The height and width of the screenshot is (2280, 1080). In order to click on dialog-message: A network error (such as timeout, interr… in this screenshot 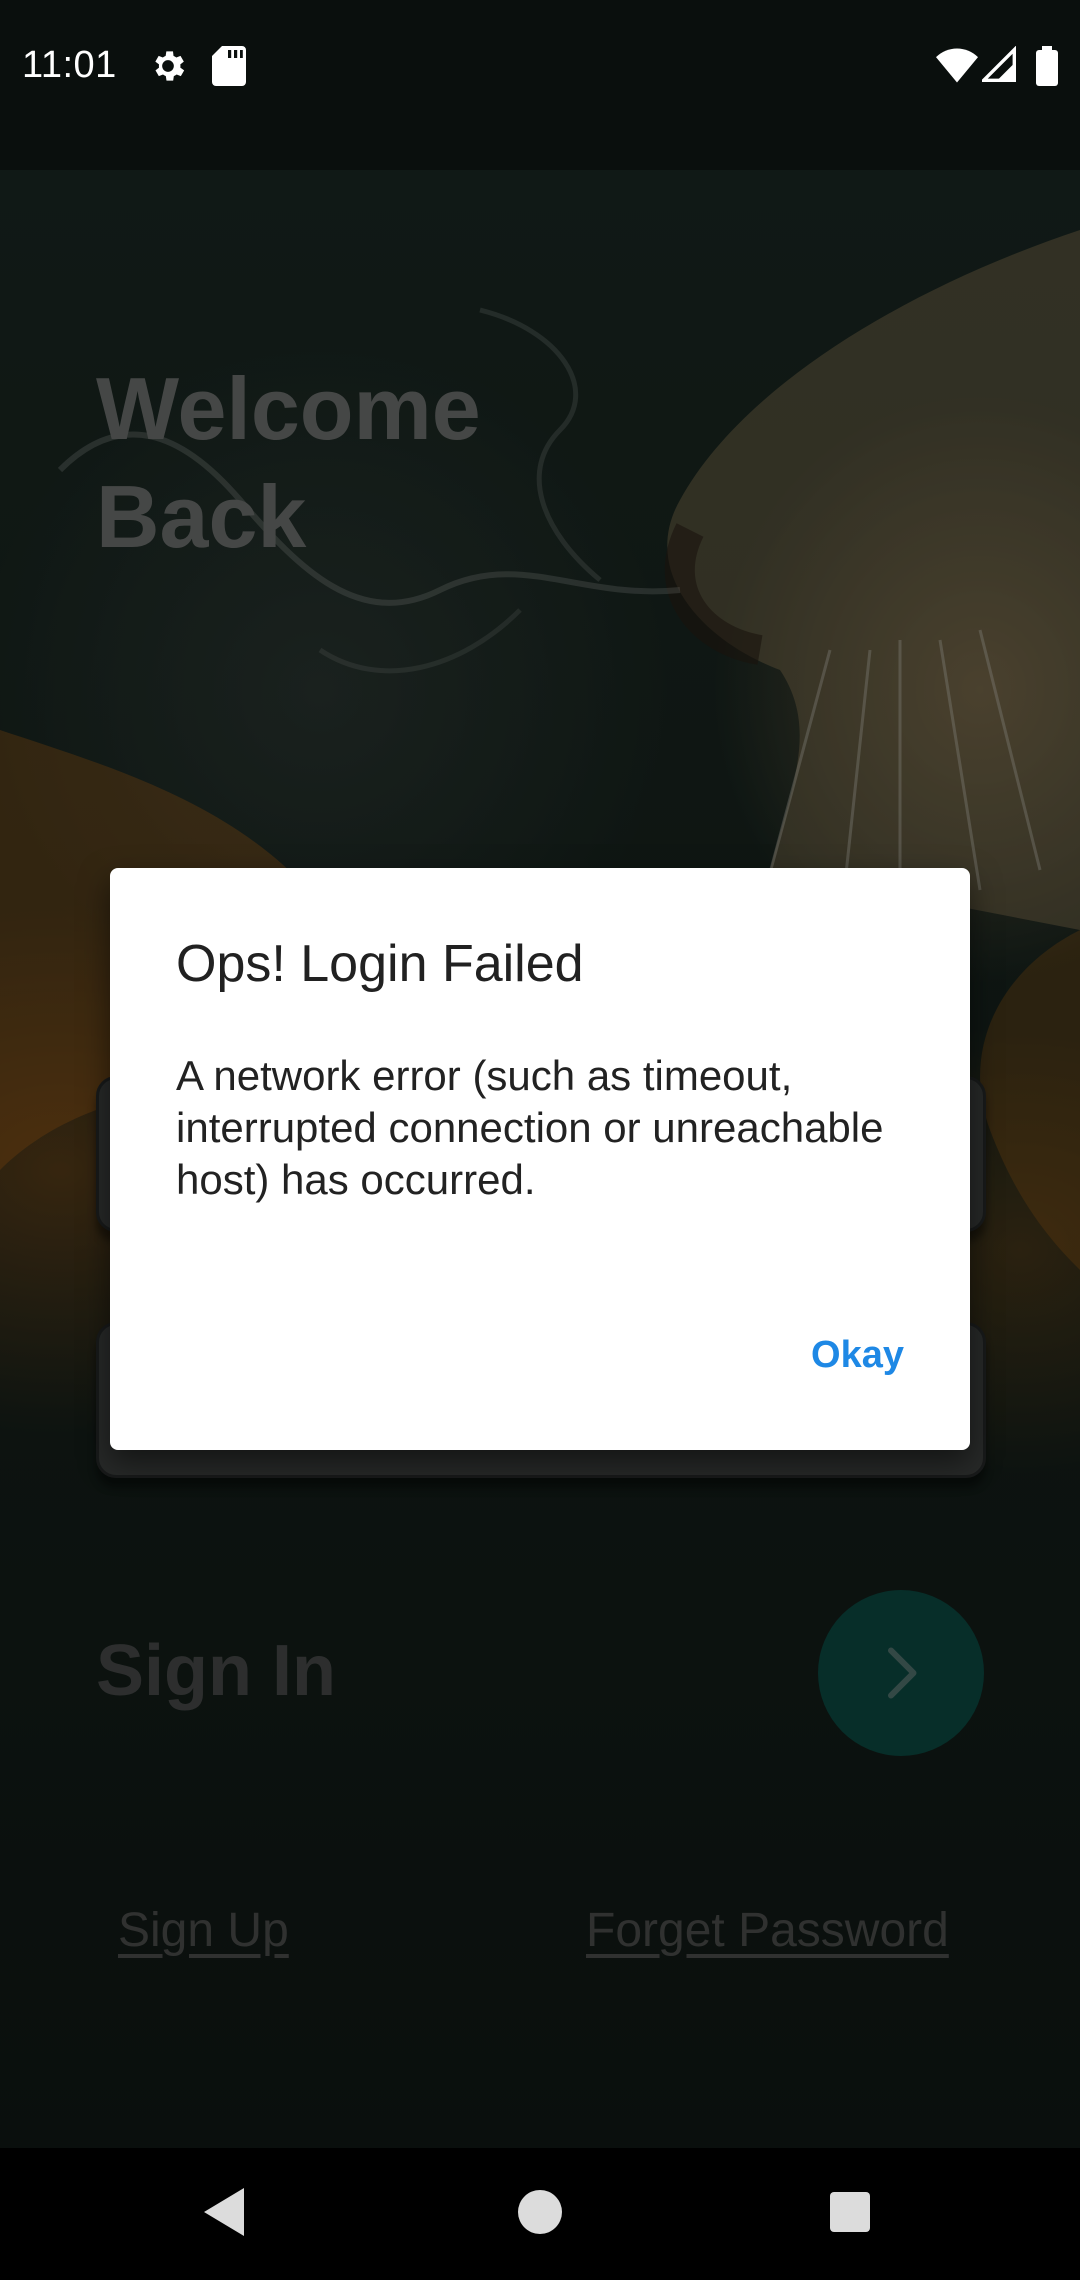, I will do `click(530, 1127)`.